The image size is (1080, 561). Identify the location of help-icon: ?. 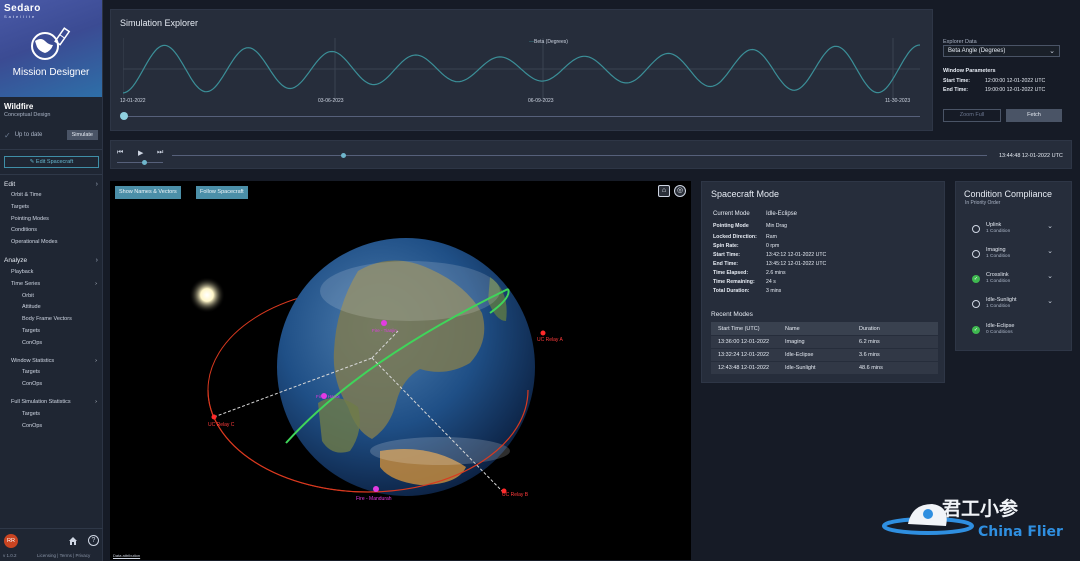
(93, 540).